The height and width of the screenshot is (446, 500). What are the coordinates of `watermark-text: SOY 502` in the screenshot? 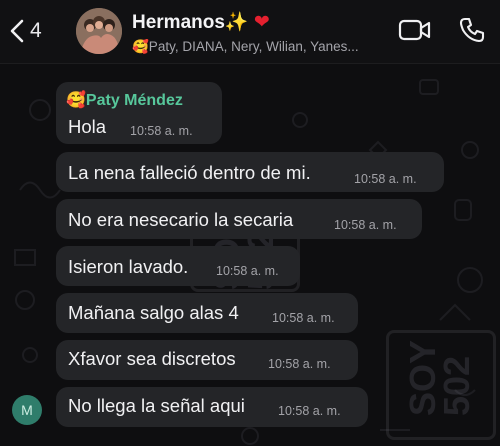 It's located at (439, 377).